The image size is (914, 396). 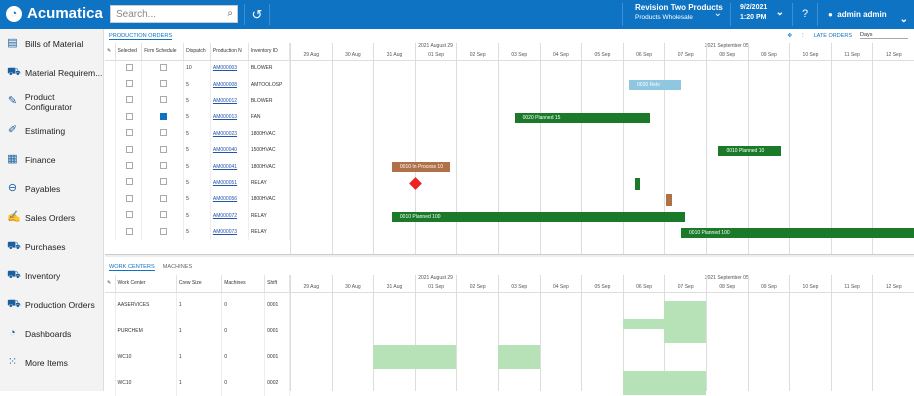 I want to click on col-header: Production N, so click(x=229, y=52).